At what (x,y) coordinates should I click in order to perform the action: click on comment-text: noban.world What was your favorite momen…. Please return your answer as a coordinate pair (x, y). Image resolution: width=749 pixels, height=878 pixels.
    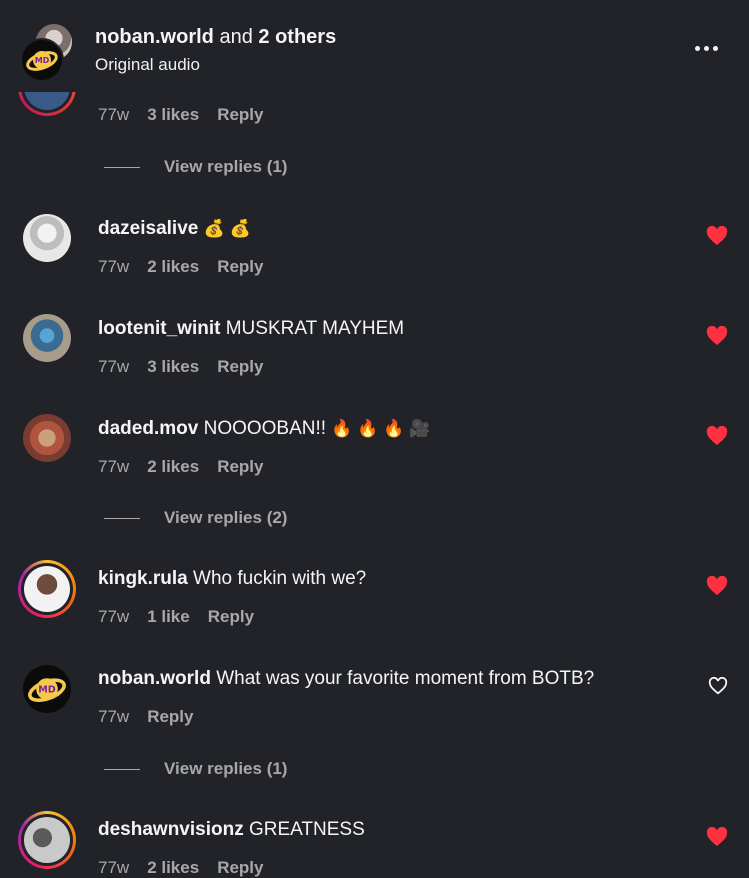
    Looking at the image, I should click on (346, 679).